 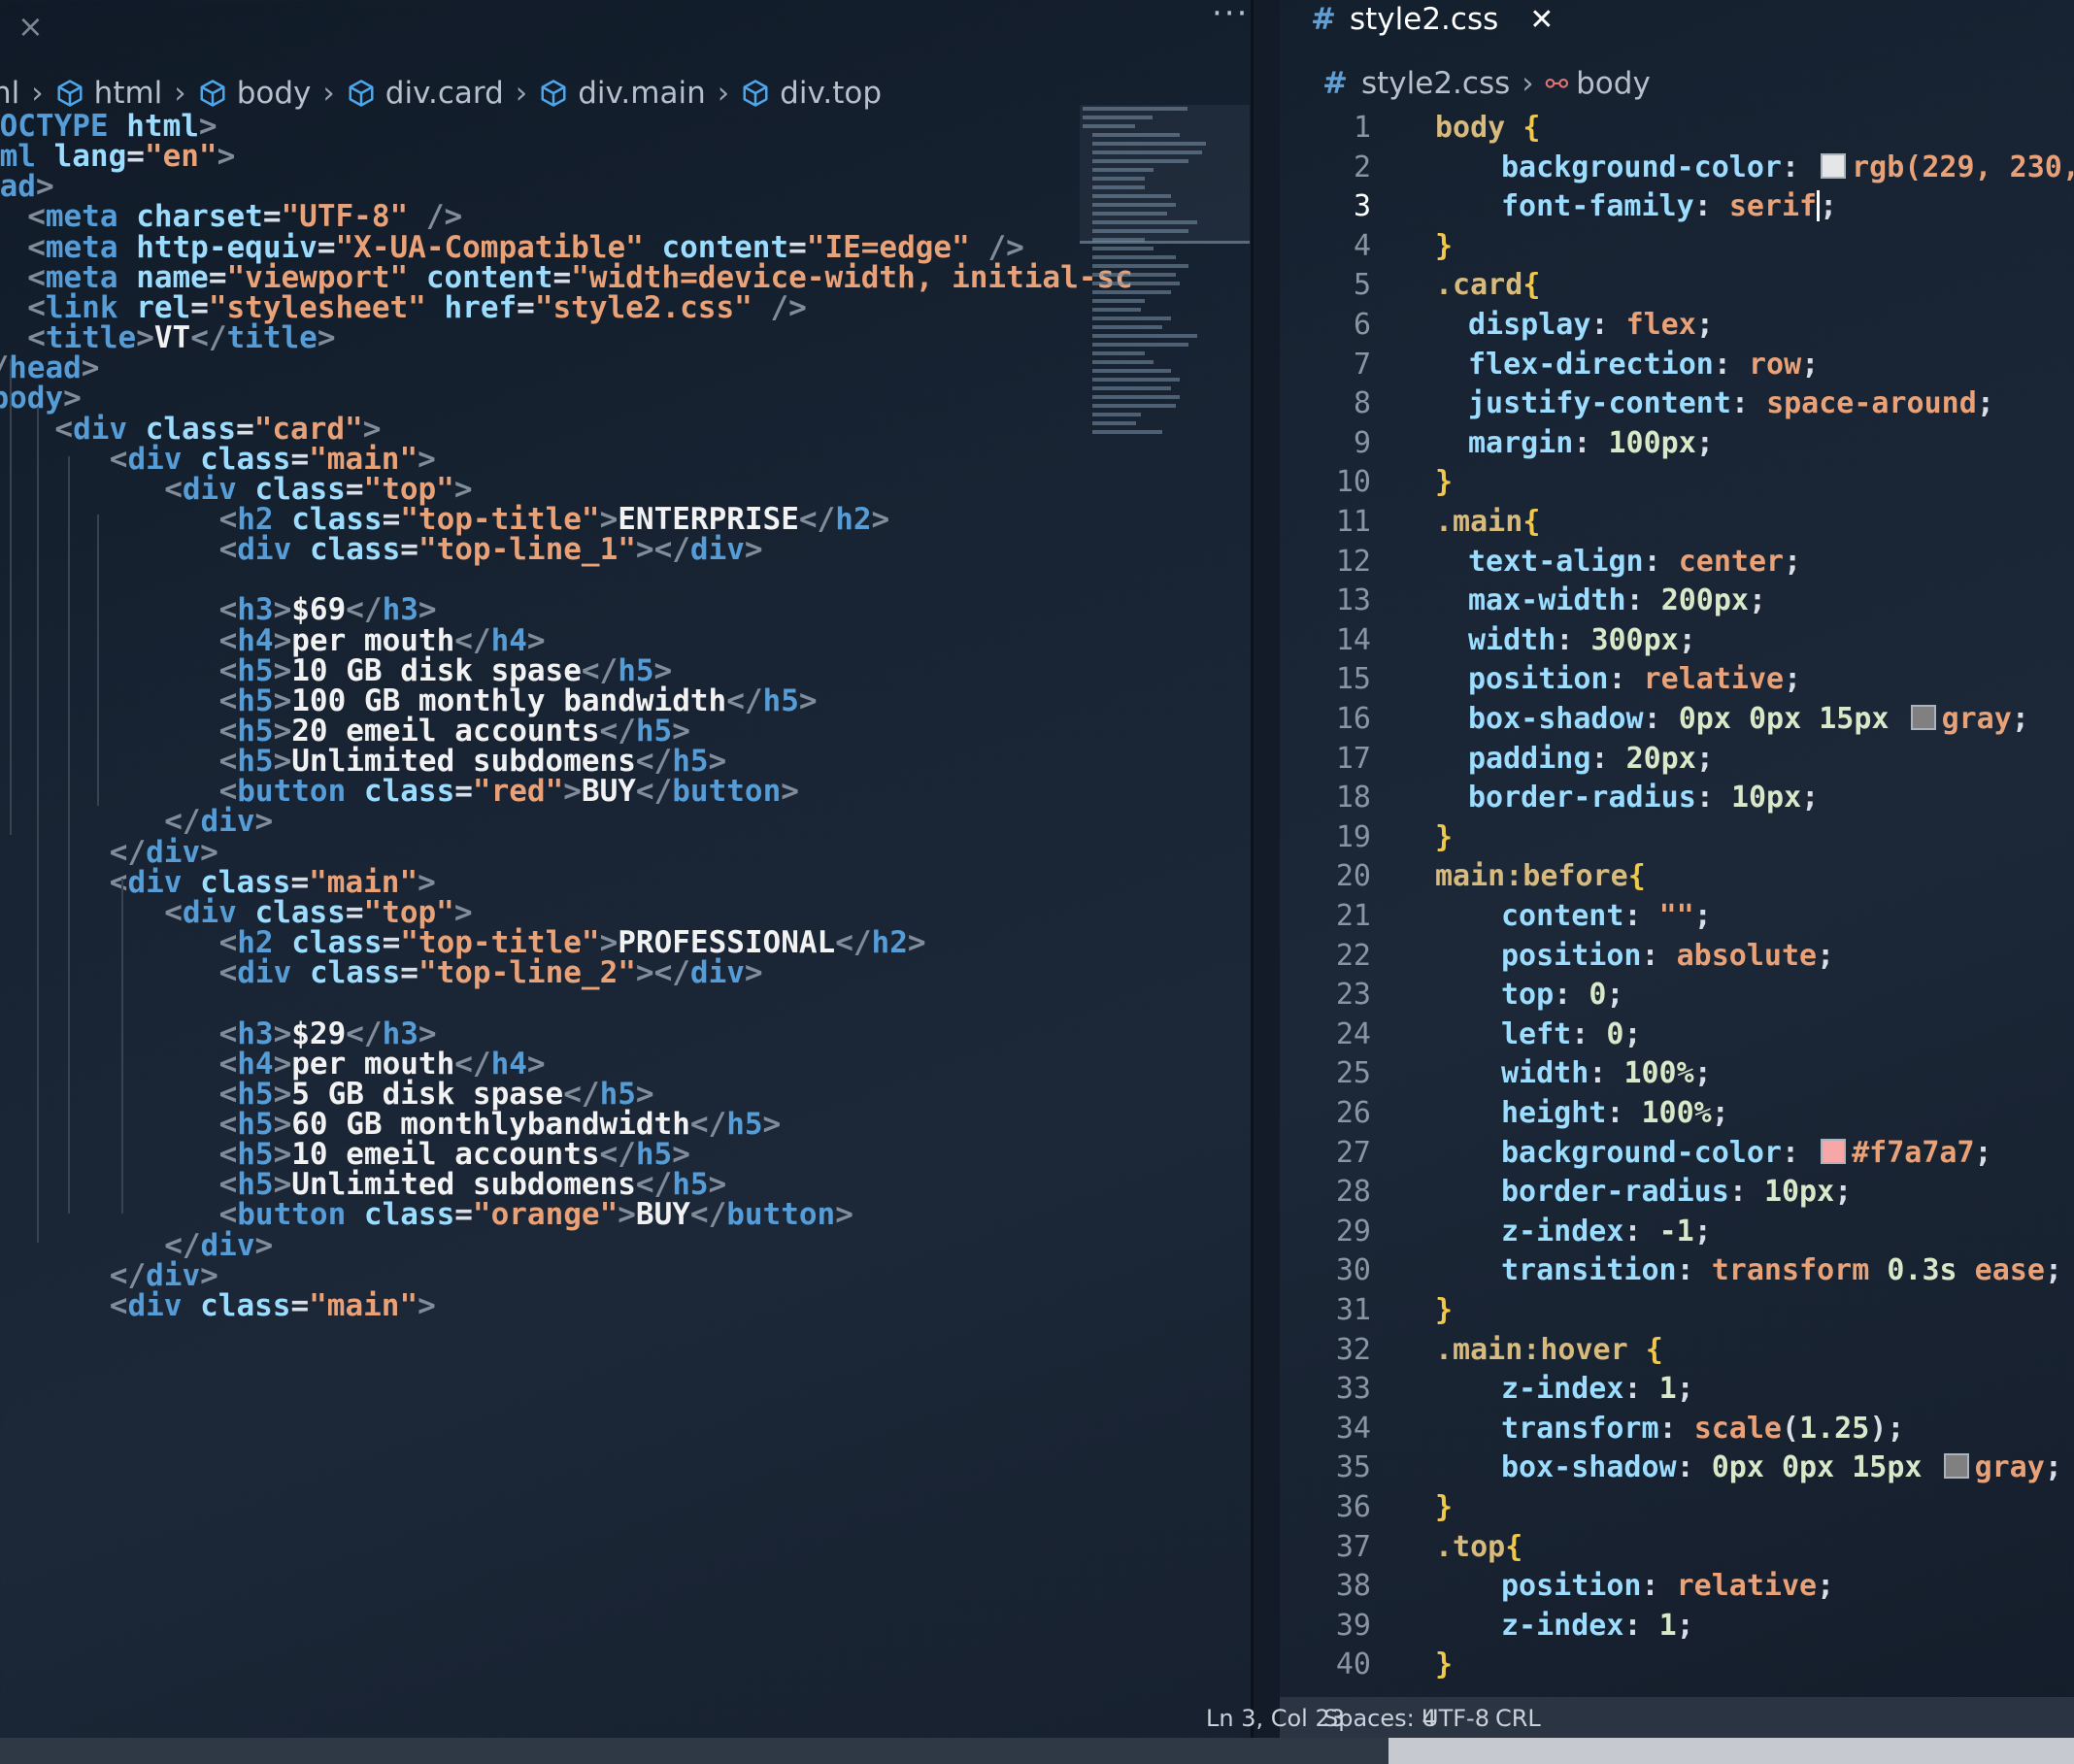 I want to click on indentation-setting: Spaces: 4, so click(x=1380, y=1718).